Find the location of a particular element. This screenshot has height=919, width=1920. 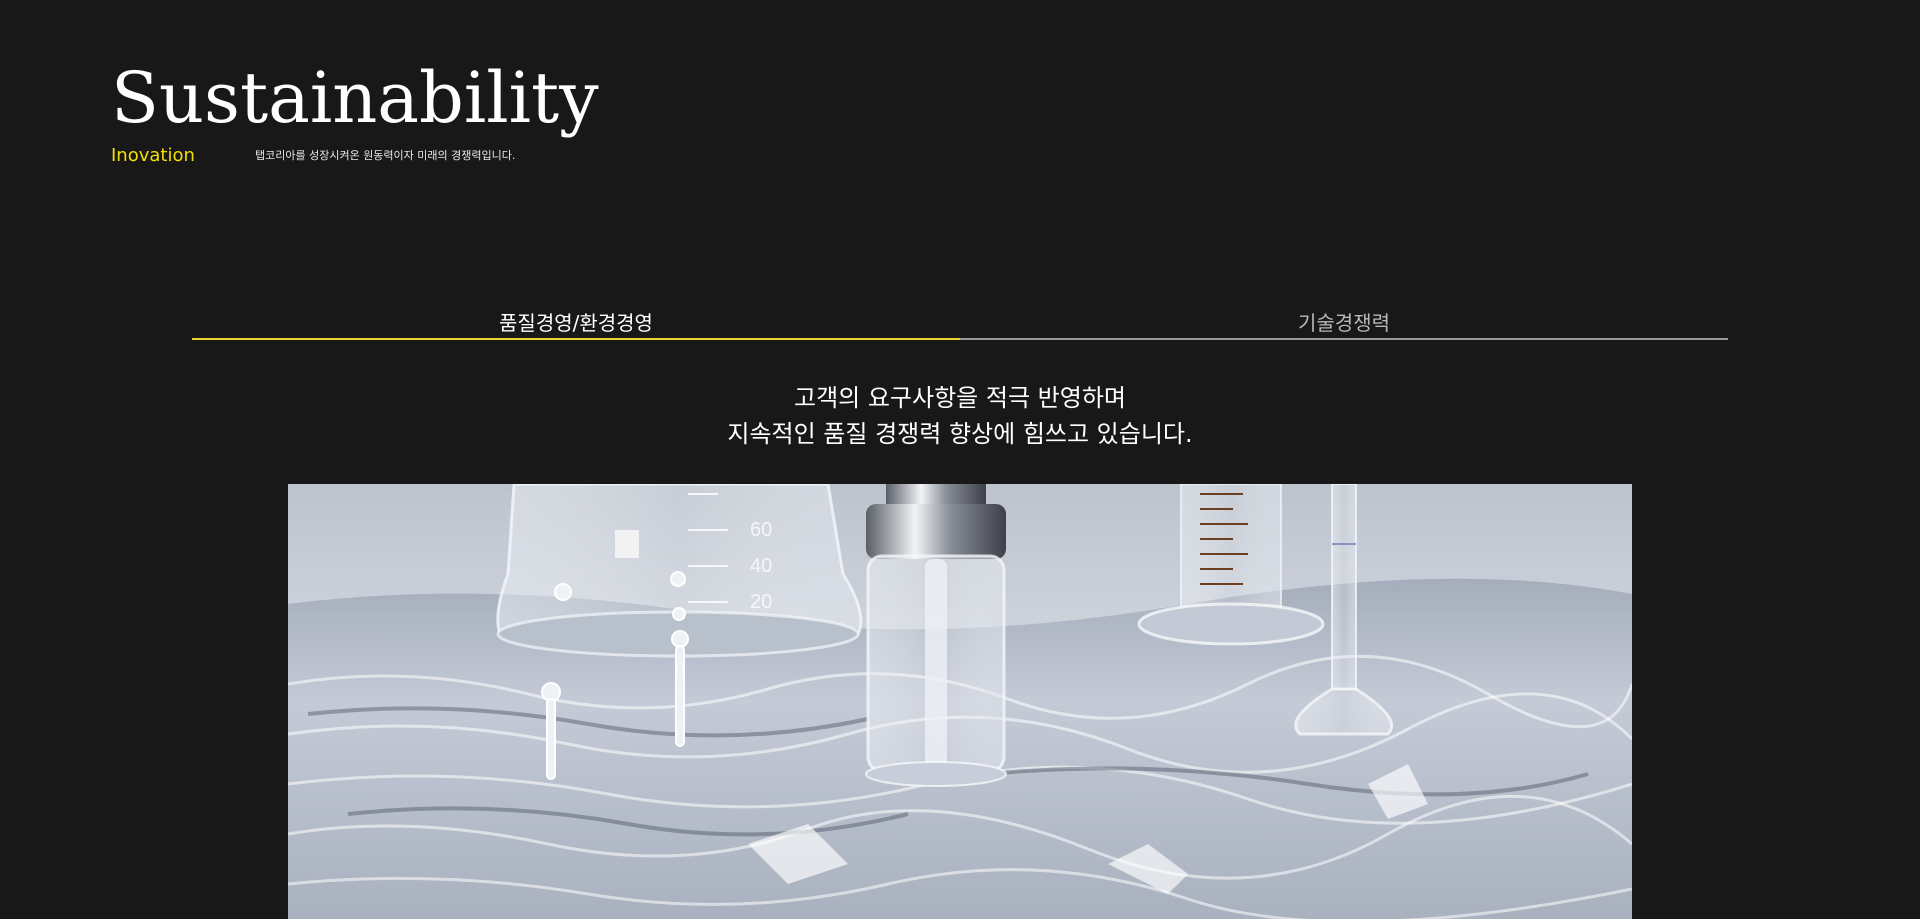

lead-line-2: 지속적인 품질 경쟁력 향상에 힘쓰고 있습니다. is located at coordinates (960, 434).